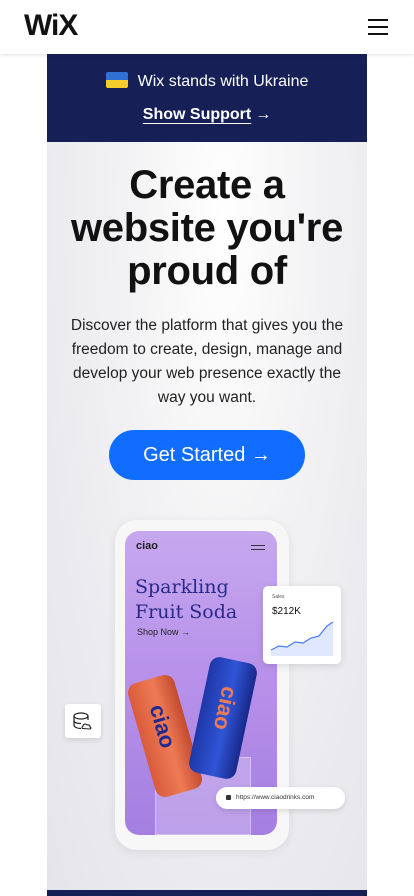 Image resolution: width=414 pixels, height=896 pixels. Describe the element at coordinates (207, 271) in the screenshot. I see `hero-title-line: proud of` at that location.